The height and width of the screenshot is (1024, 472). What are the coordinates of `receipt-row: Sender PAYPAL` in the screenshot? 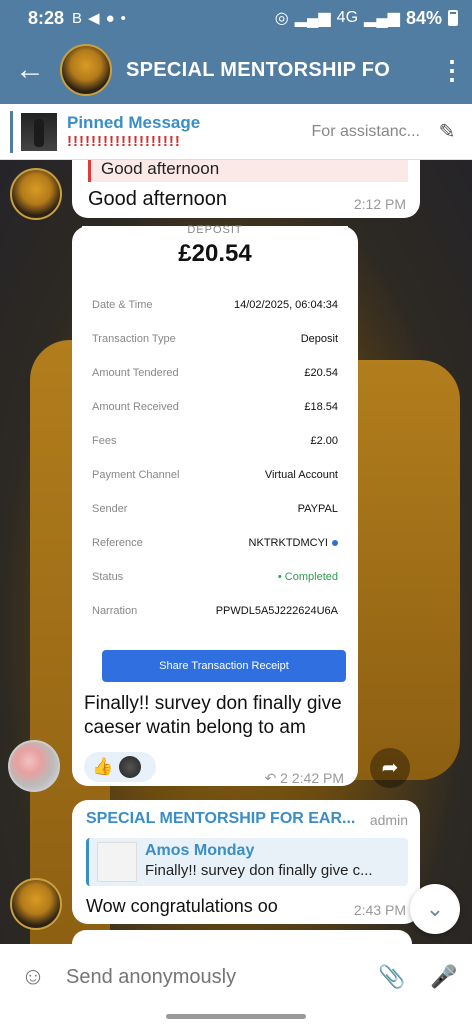 It's located at (215, 509).